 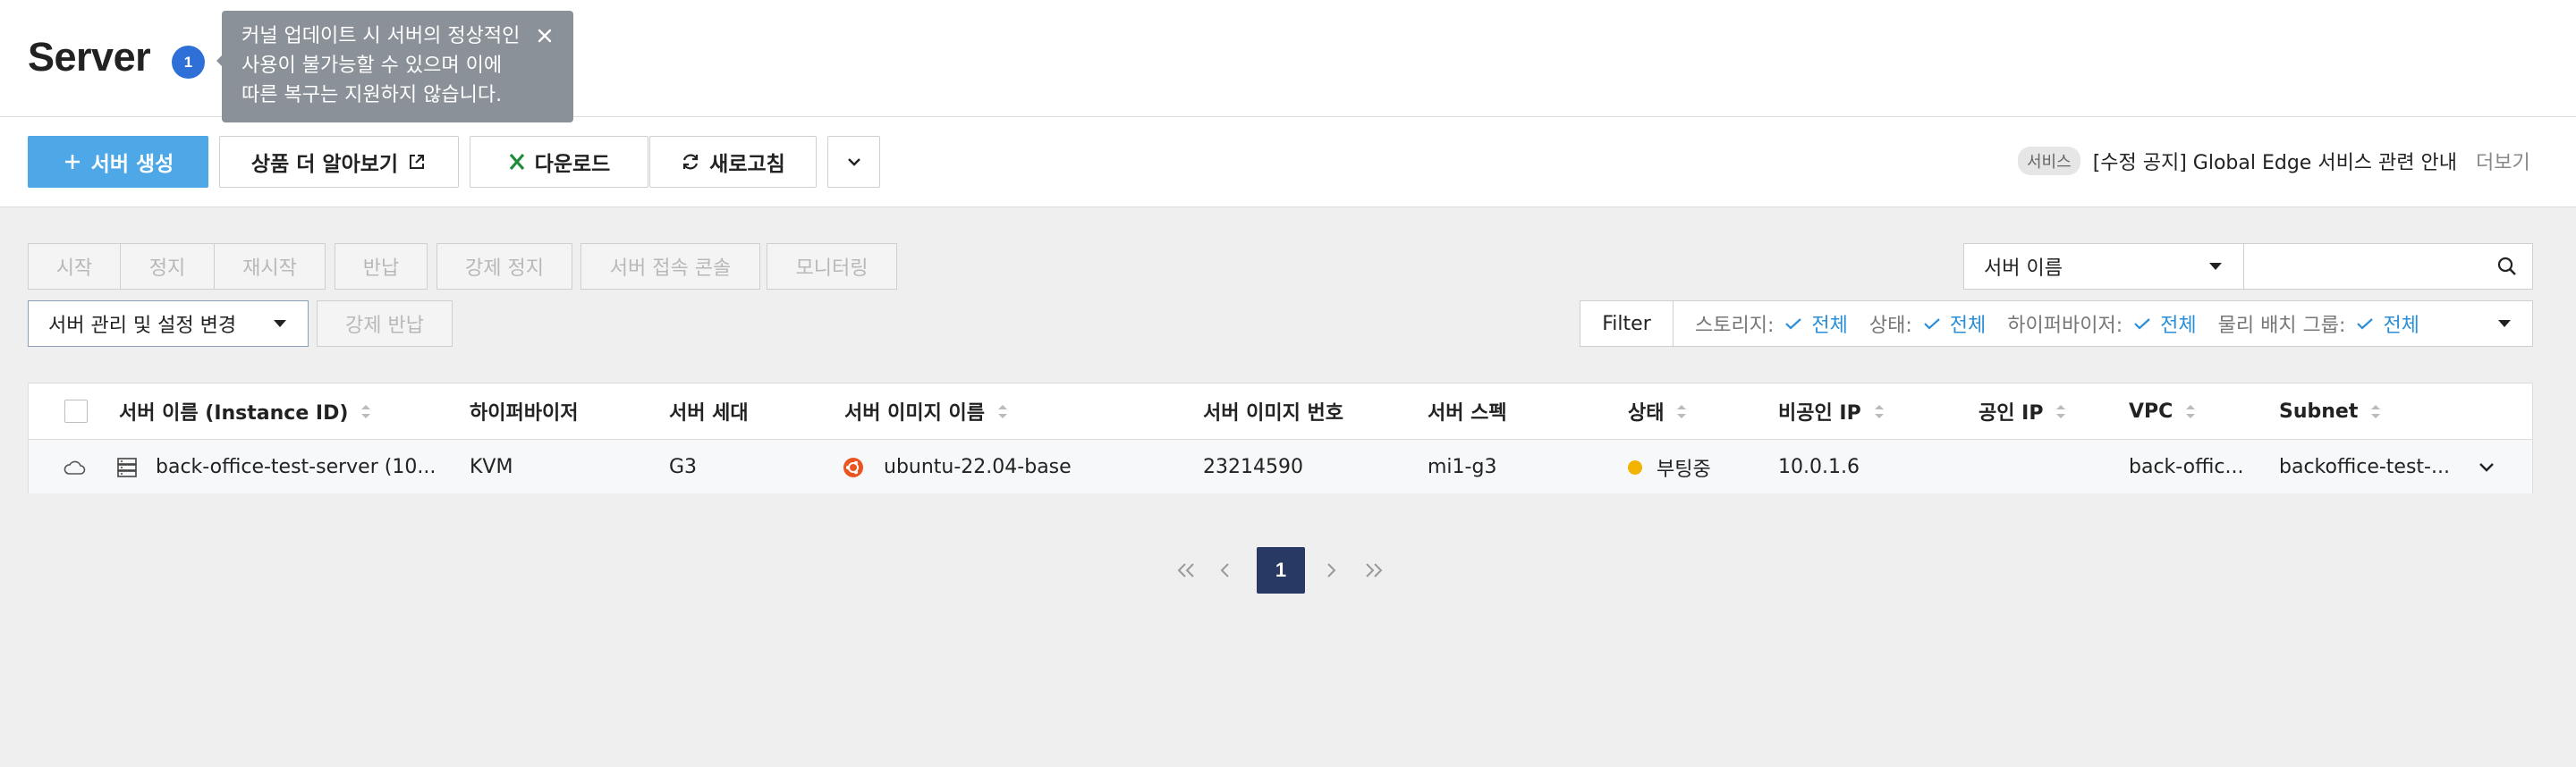 I want to click on col-vpc: VPC, so click(x=2162, y=411).